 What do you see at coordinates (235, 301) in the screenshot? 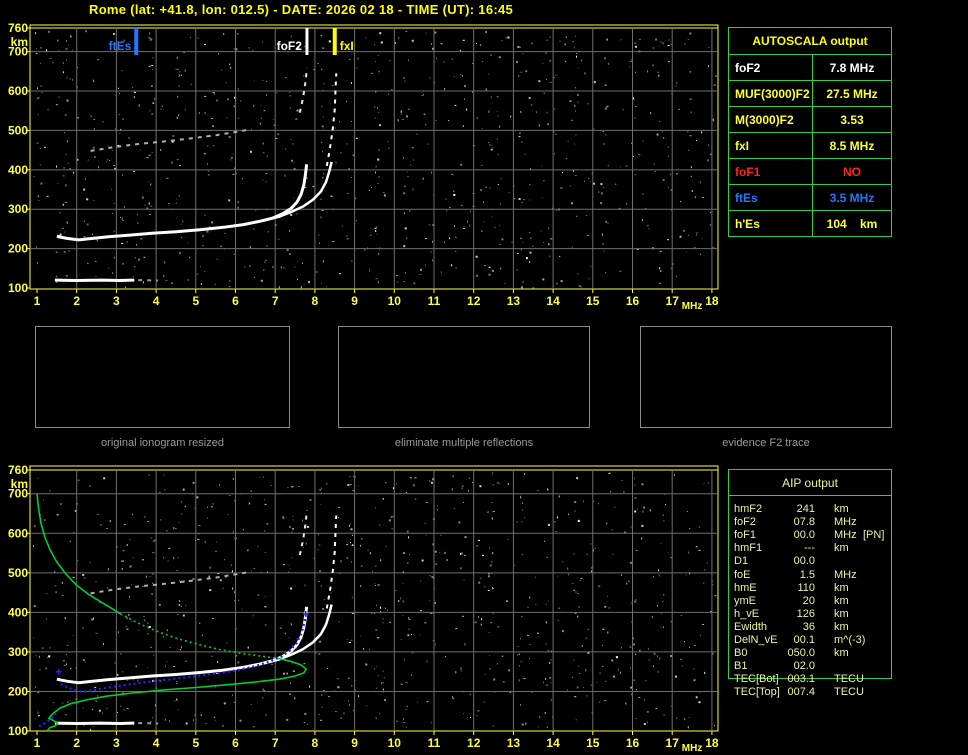
I see `x-tick-label: 6` at bounding box center [235, 301].